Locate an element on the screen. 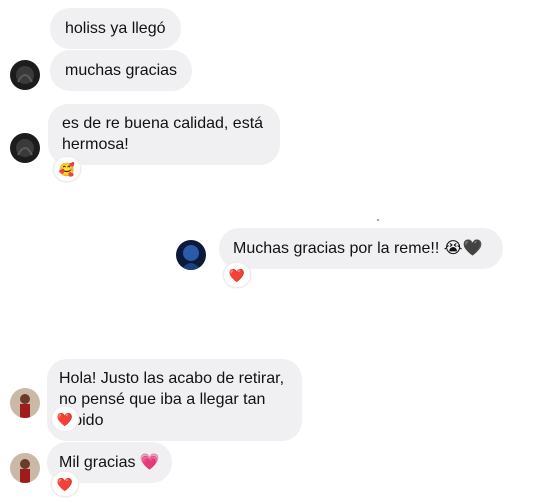  user-avatar is located at coordinates (191, 255).